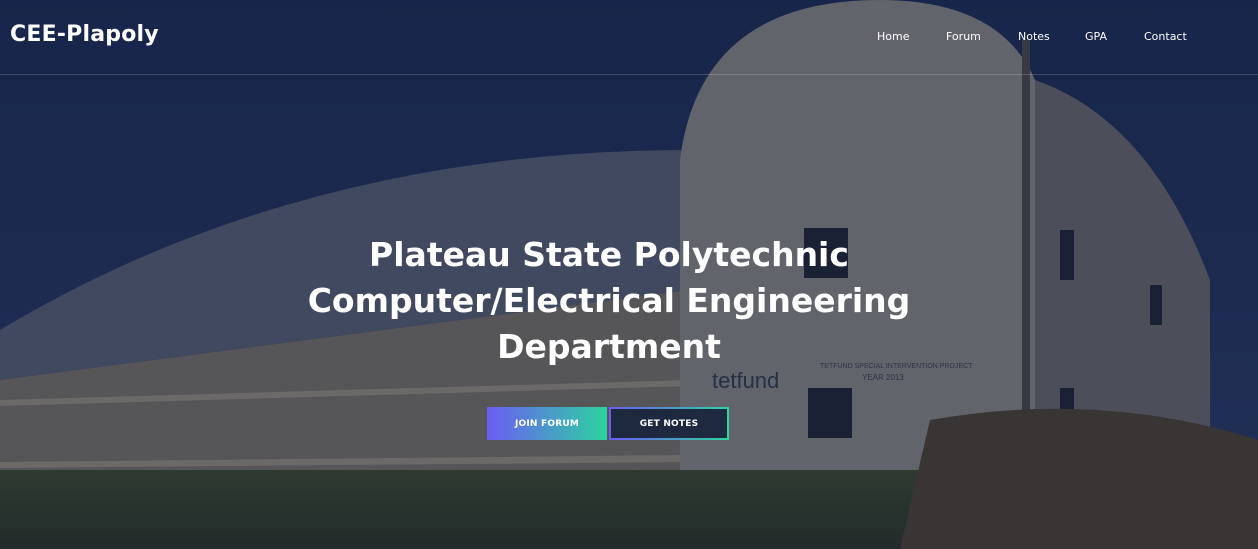  What do you see at coordinates (669, 423) in the screenshot?
I see `get-notes-button: GET NOTES` at bounding box center [669, 423].